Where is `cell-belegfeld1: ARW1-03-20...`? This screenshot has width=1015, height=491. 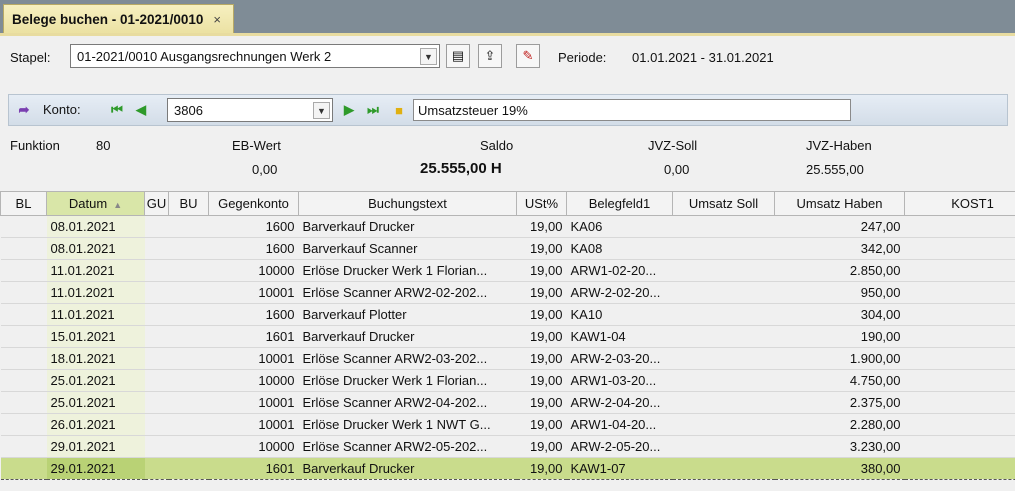 cell-belegfeld1: ARW1-03-20... is located at coordinates (619, 380).